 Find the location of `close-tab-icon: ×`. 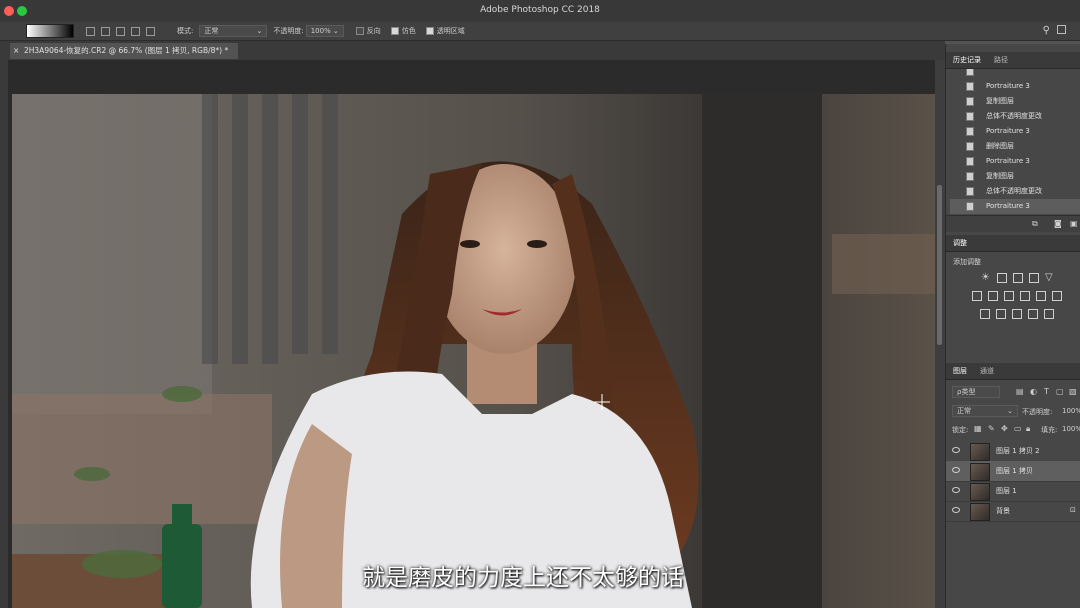

close-tab-icon: × is located at coordinates (16, 51).